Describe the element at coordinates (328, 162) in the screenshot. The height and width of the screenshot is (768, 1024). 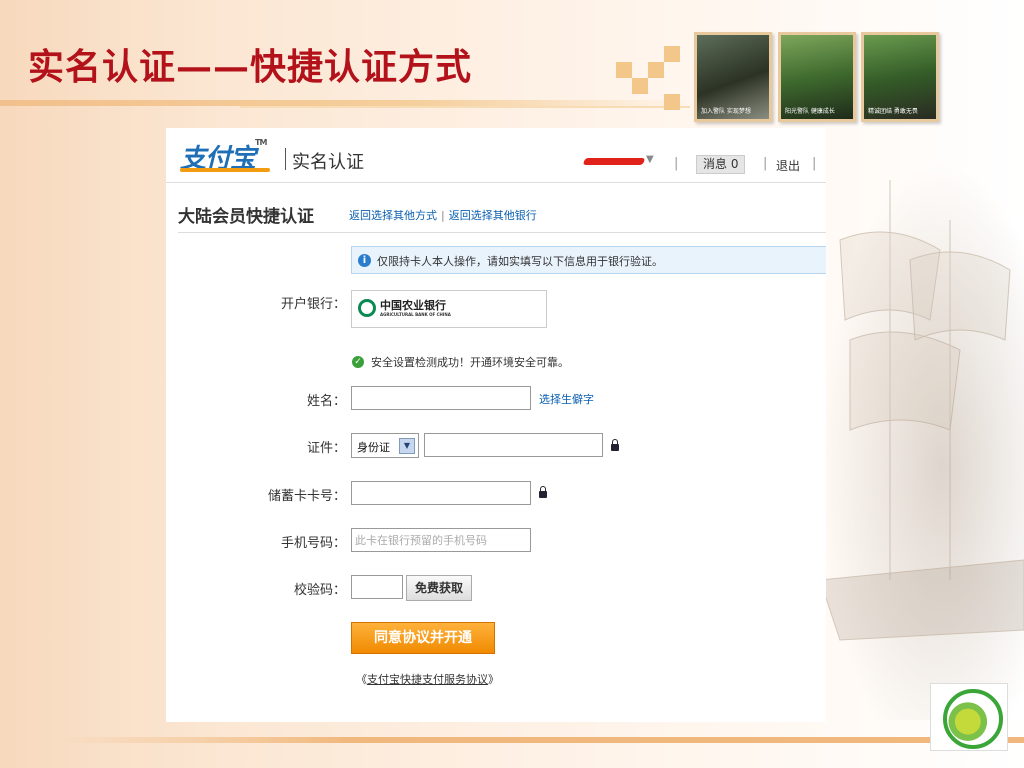
I see `page-title: 实名认证` at that location.